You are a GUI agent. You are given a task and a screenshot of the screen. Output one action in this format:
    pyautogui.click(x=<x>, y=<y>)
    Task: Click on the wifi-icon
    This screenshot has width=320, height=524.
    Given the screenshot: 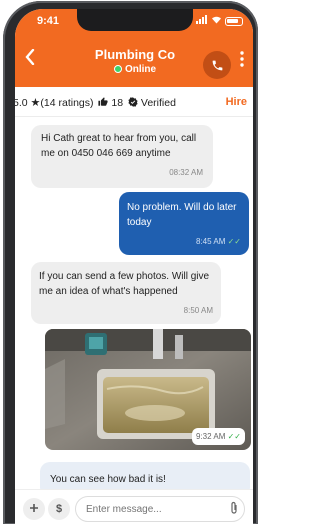 What is the action you would take?
    pyautogui.click(x=216, y=21)
    